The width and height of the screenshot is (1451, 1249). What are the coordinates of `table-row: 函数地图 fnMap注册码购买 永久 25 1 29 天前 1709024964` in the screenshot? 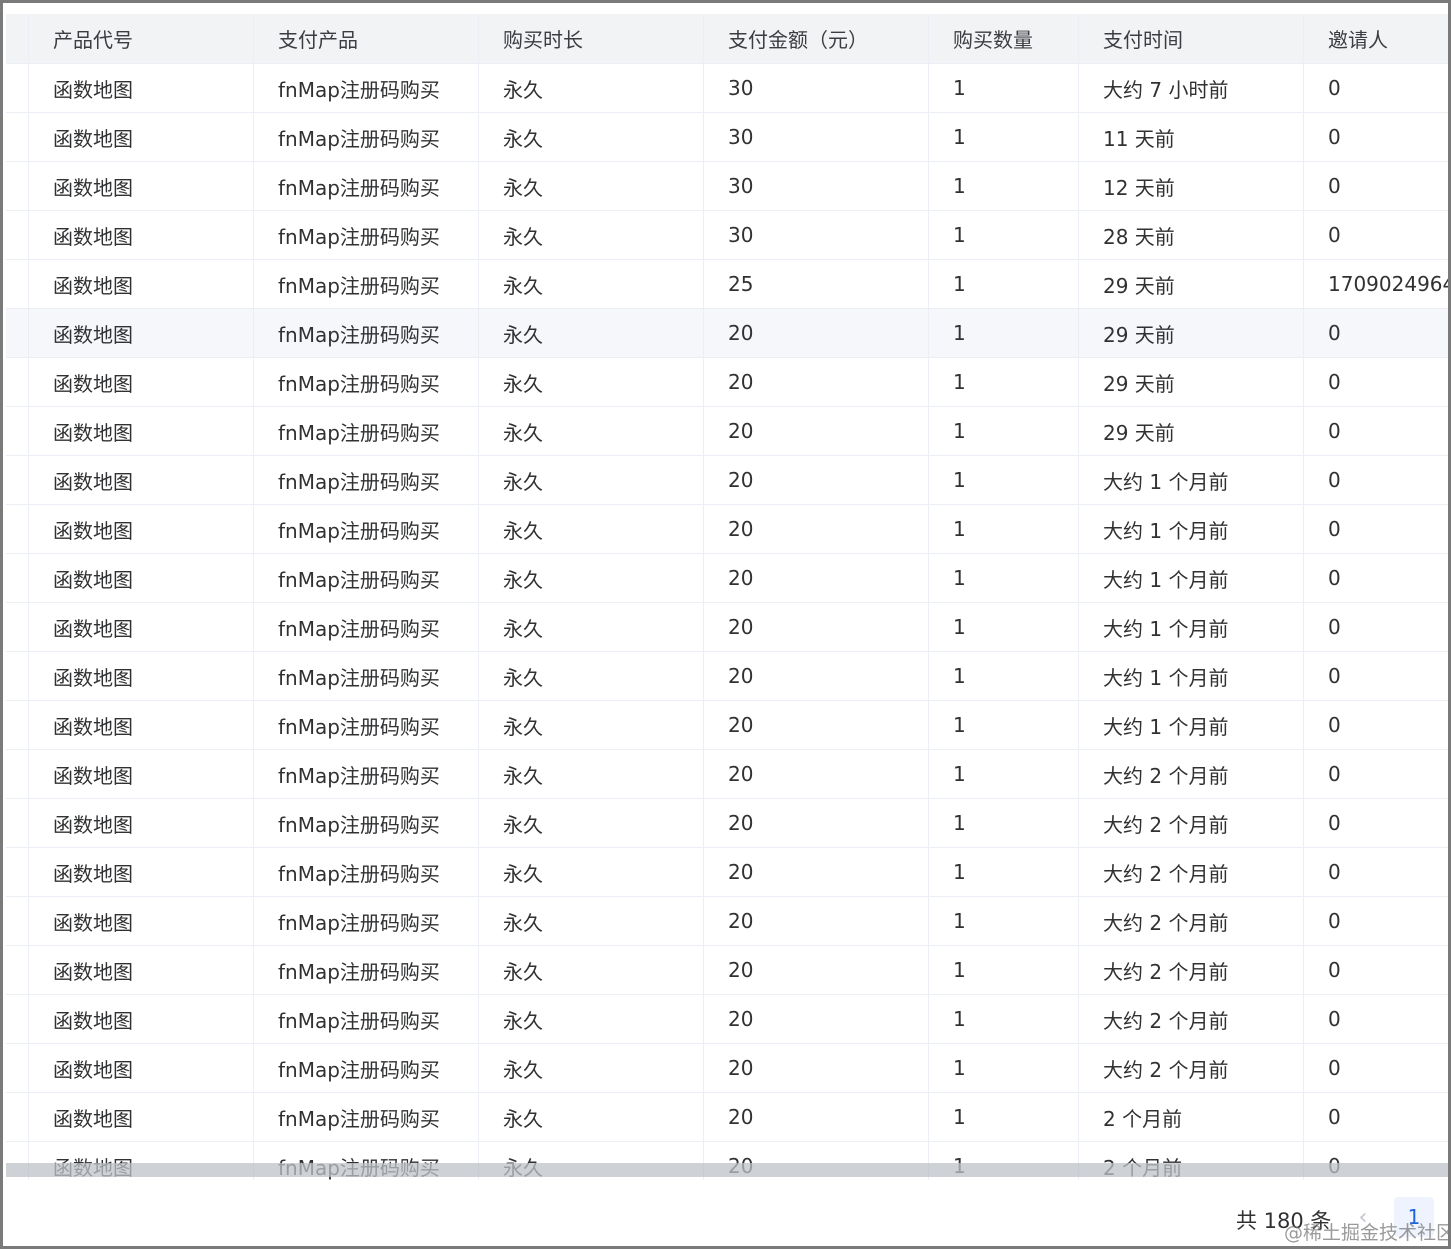 It's located at (728, 284).